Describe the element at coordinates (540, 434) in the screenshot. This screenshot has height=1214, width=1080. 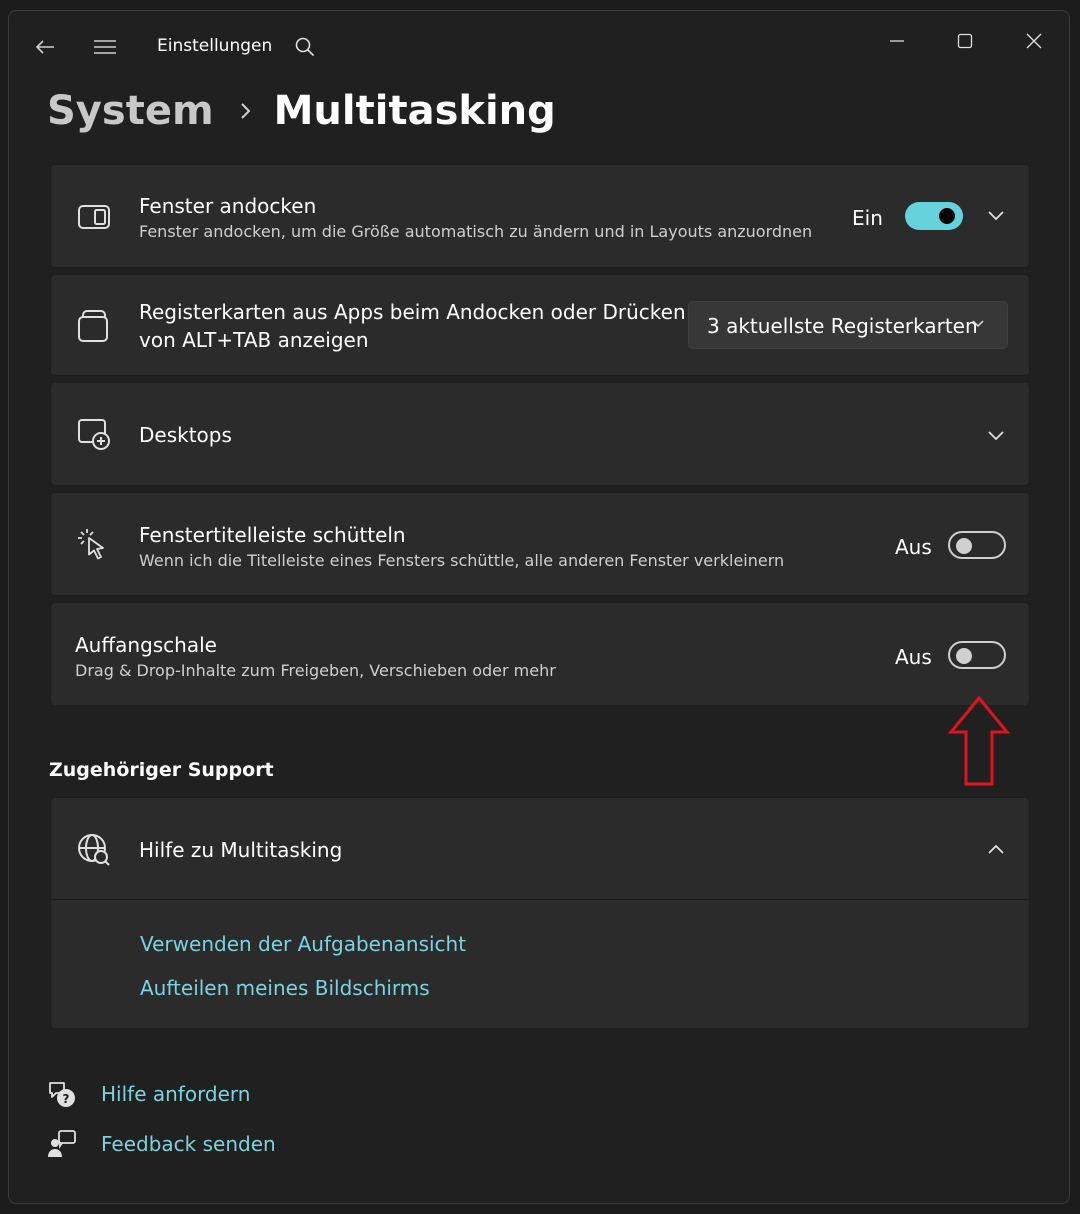
I see `desktops-card: Desktops` at that location.